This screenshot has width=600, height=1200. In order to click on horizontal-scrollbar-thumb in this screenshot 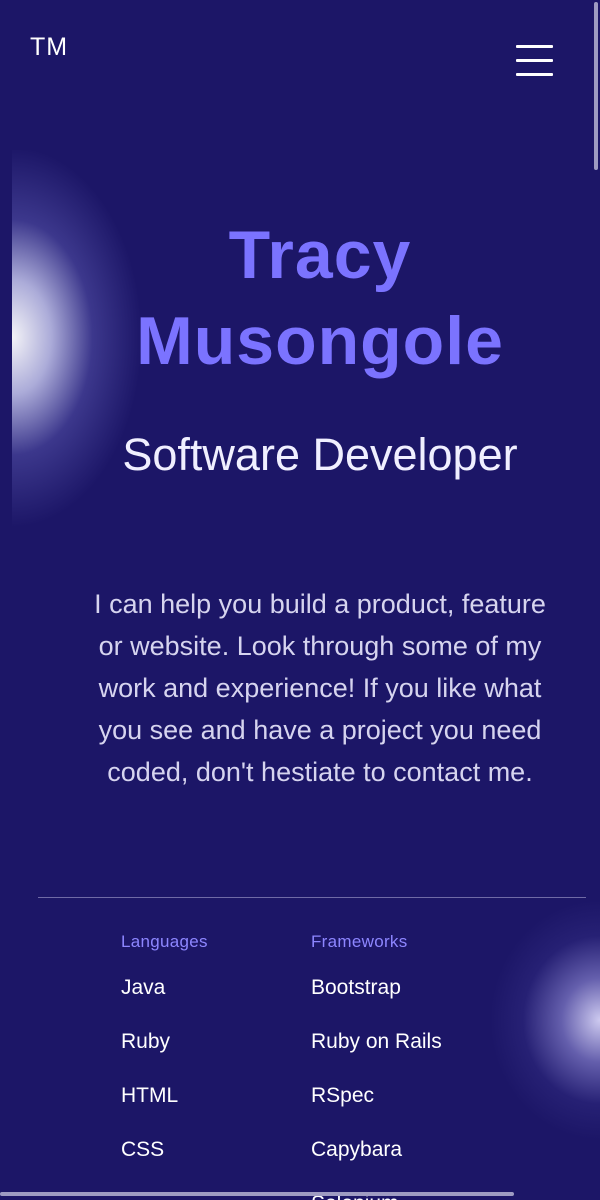, I will do `click(257, 1194)`.